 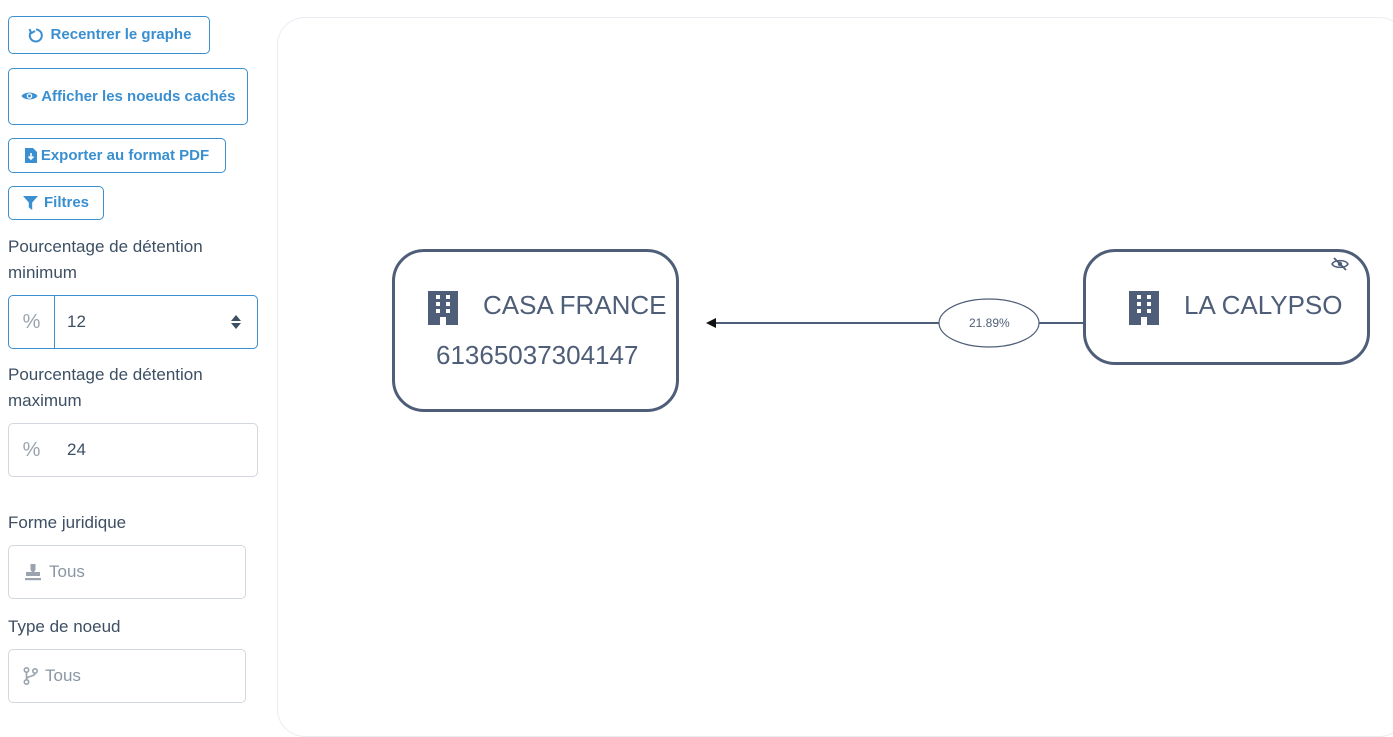 I want to click on legal-form-select: Tous, so click(x=127, y=572).